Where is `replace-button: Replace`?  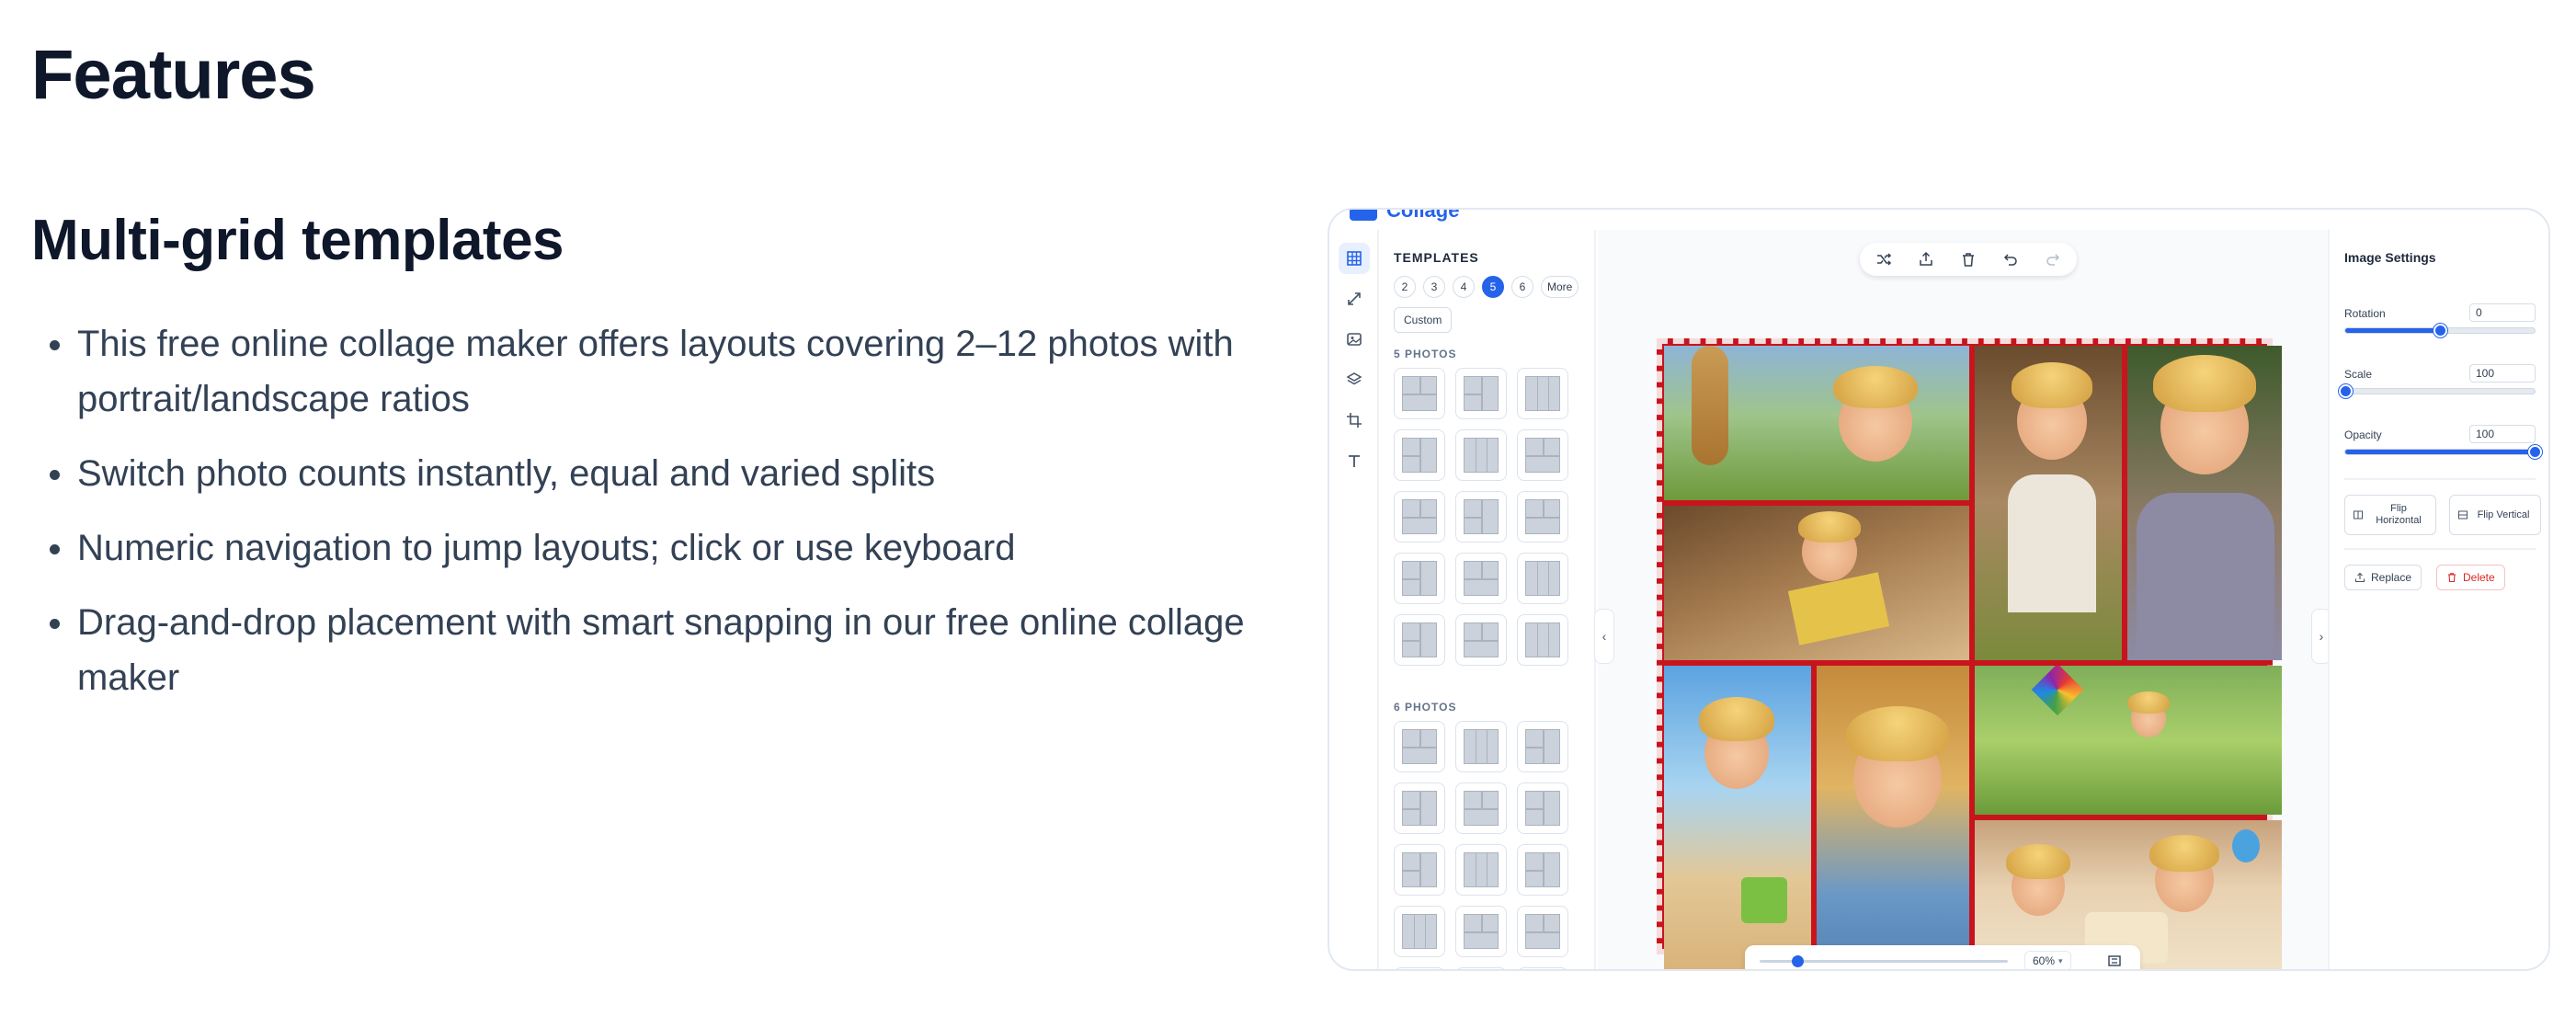
replace-button: Replace is located at coordinates (2383, 577).